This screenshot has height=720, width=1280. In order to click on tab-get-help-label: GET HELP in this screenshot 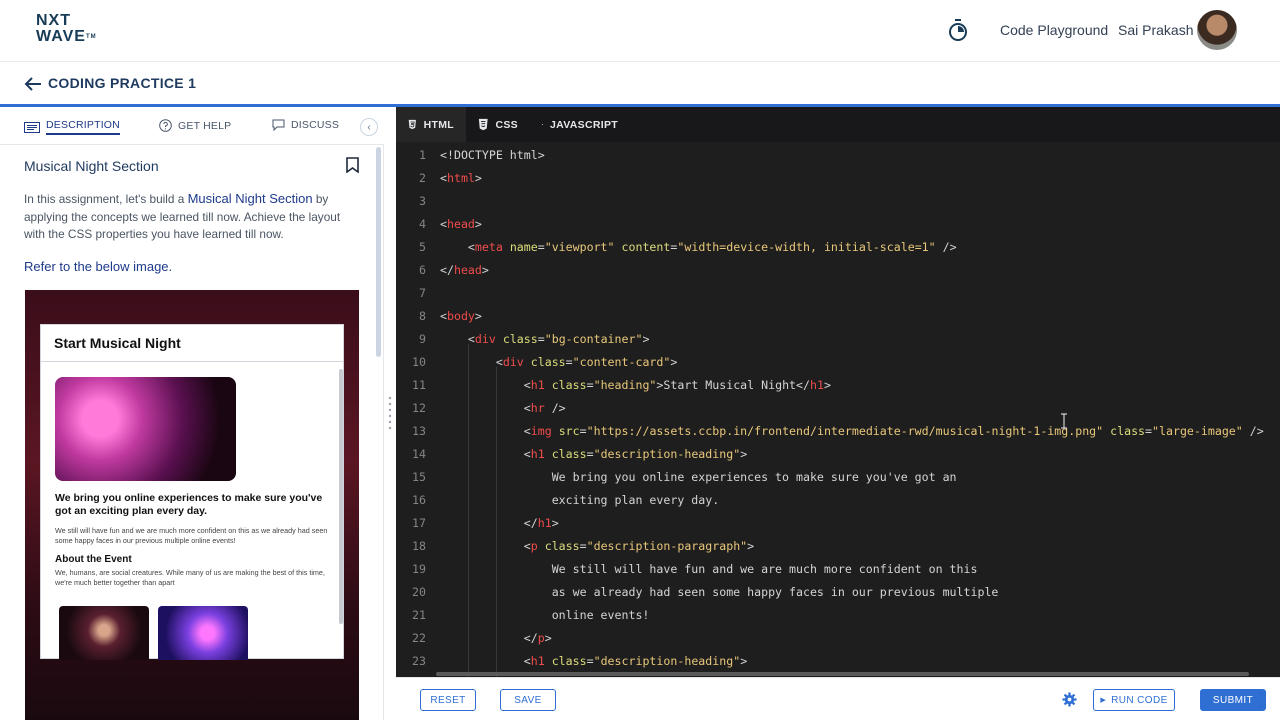, I will do `click(205, 125)`.